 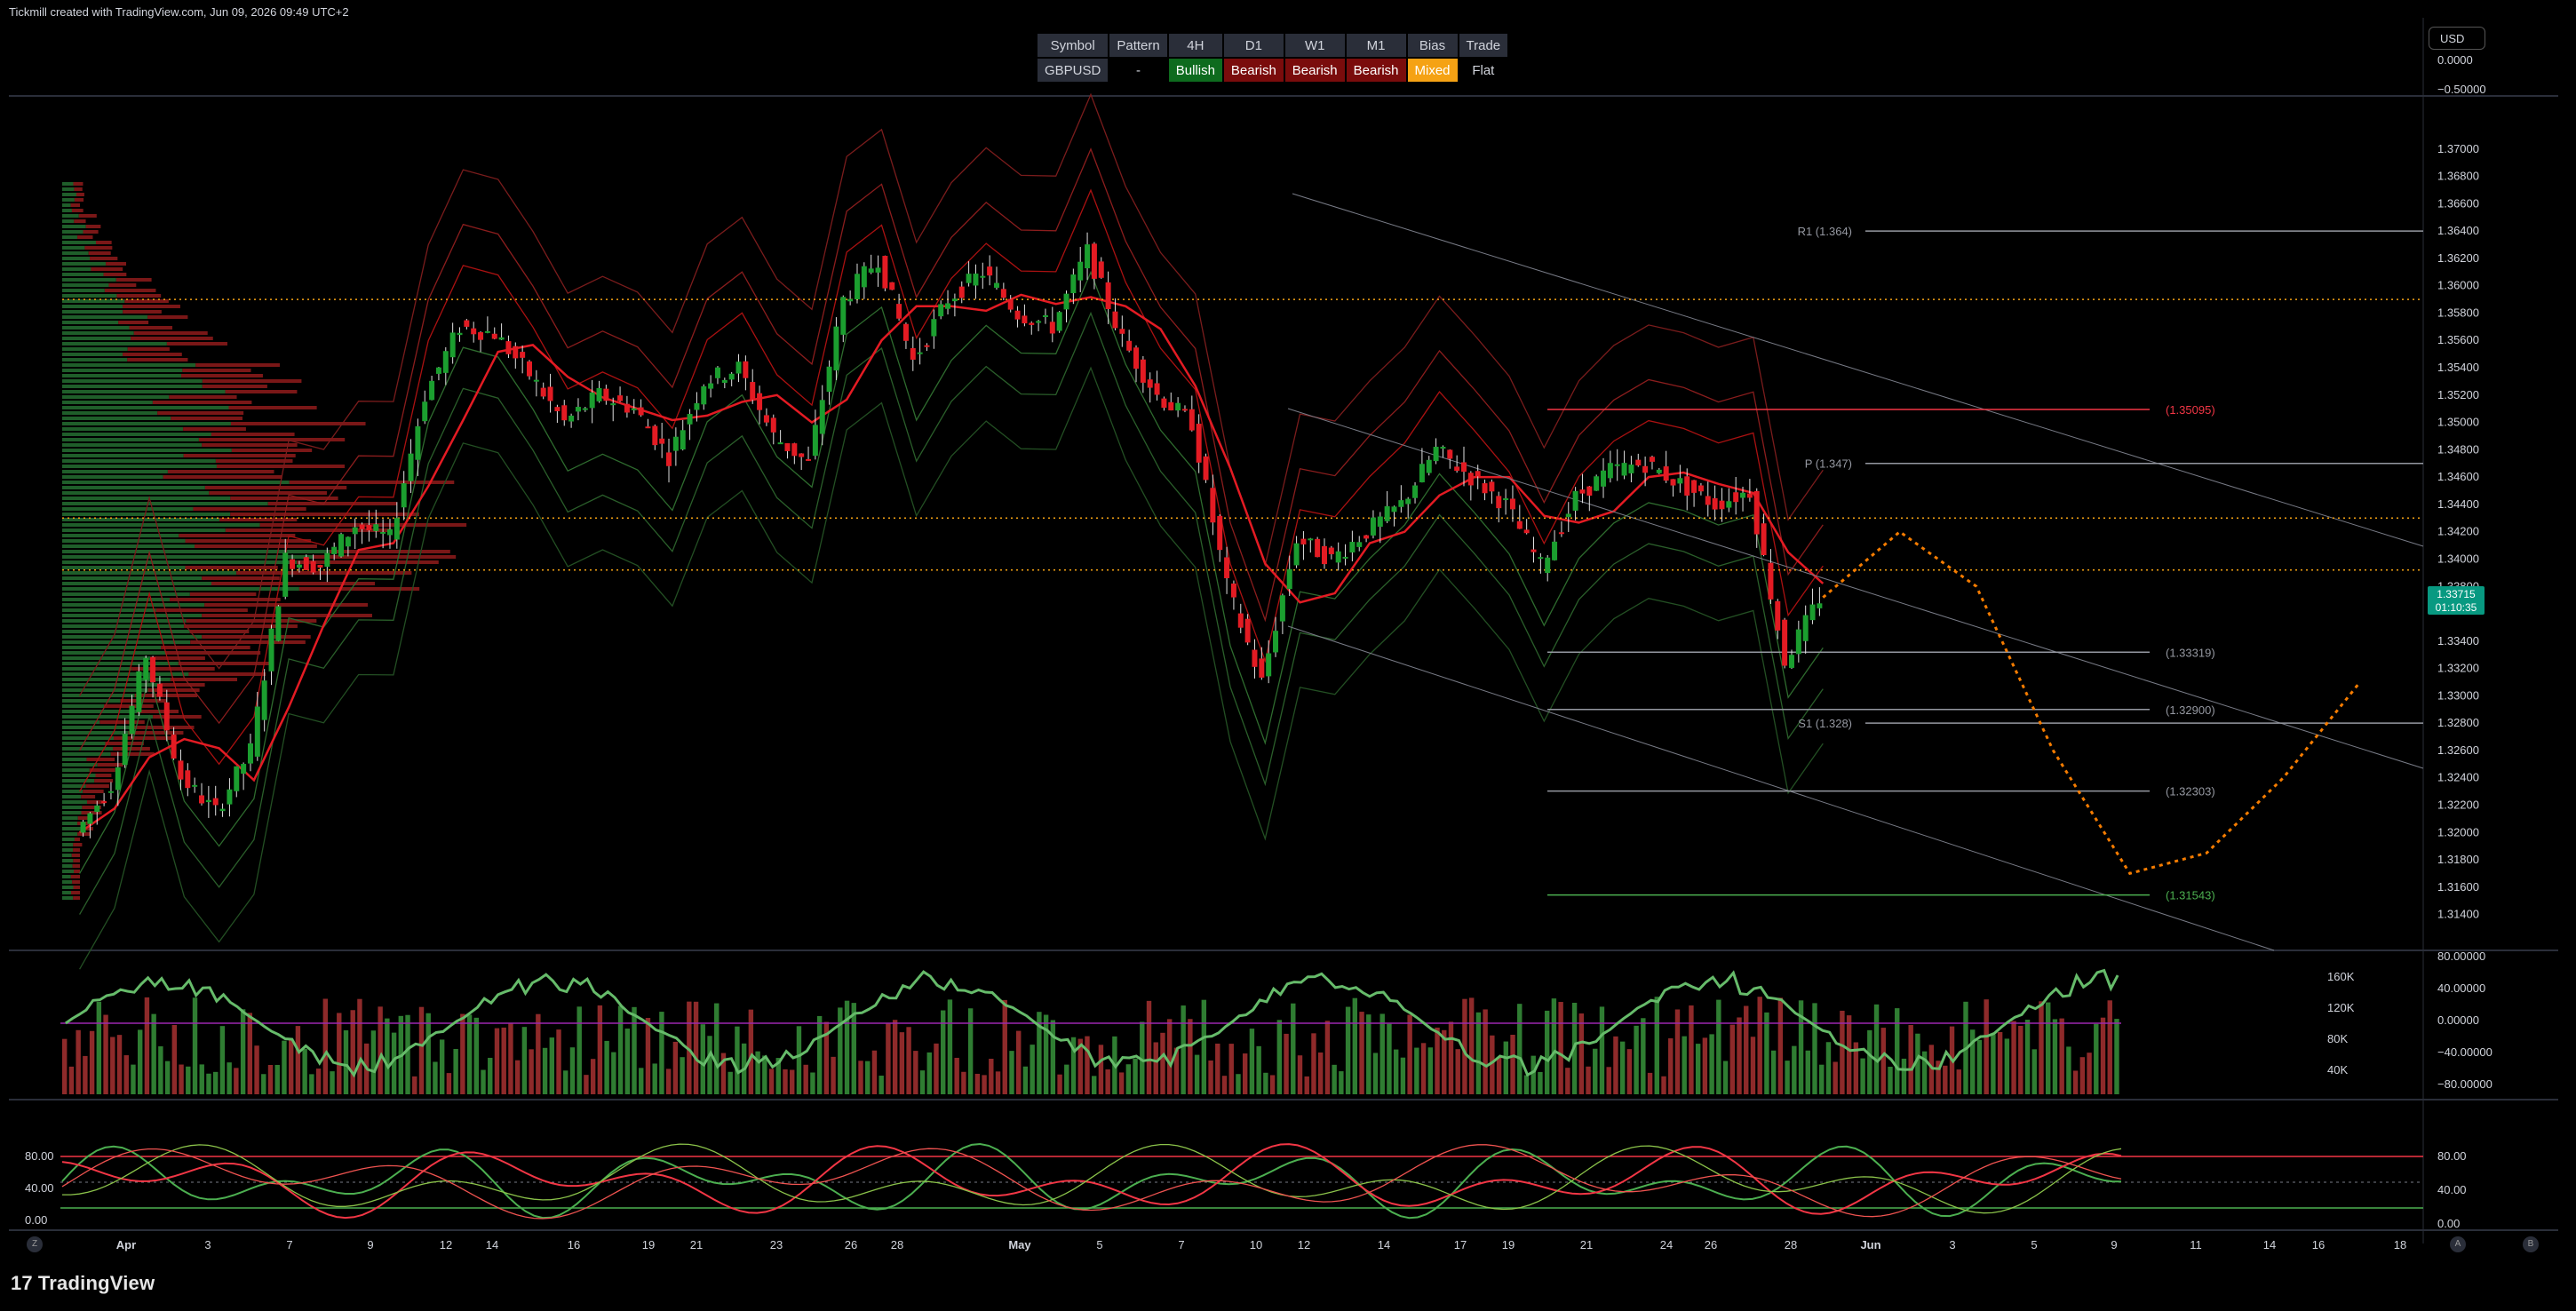 I want to click on bias-header-pattern: Pattern, so click(x=1138, y=45).